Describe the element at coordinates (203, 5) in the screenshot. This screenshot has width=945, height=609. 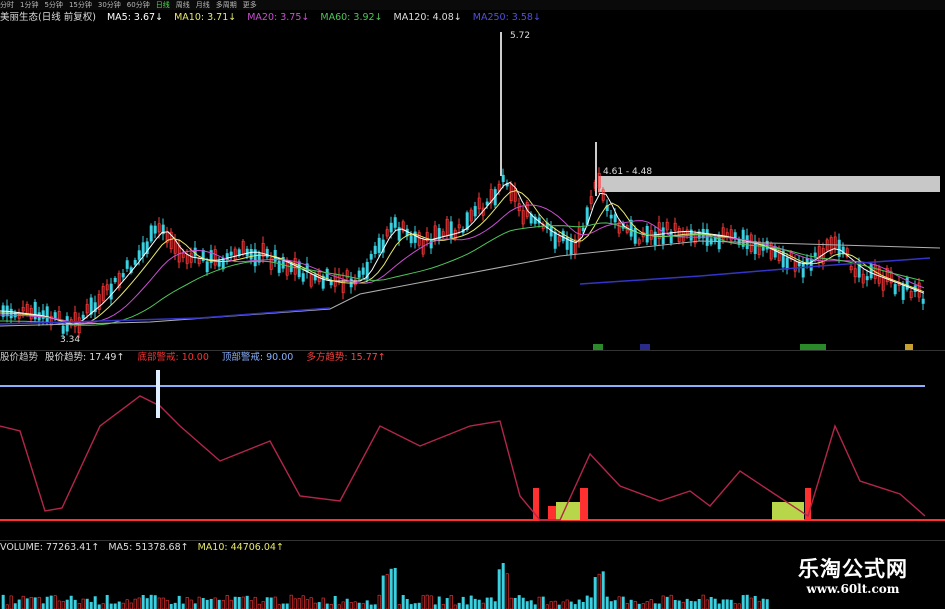
I see `period-tab-8: 月线` at that location.